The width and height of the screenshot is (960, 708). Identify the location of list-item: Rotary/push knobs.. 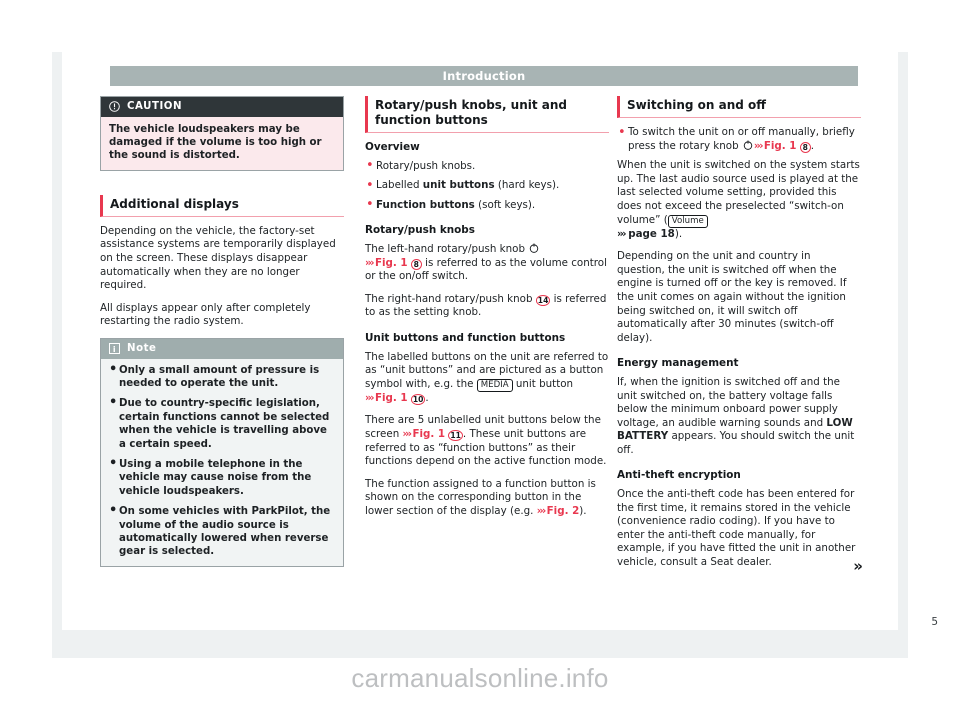
(487, 166).